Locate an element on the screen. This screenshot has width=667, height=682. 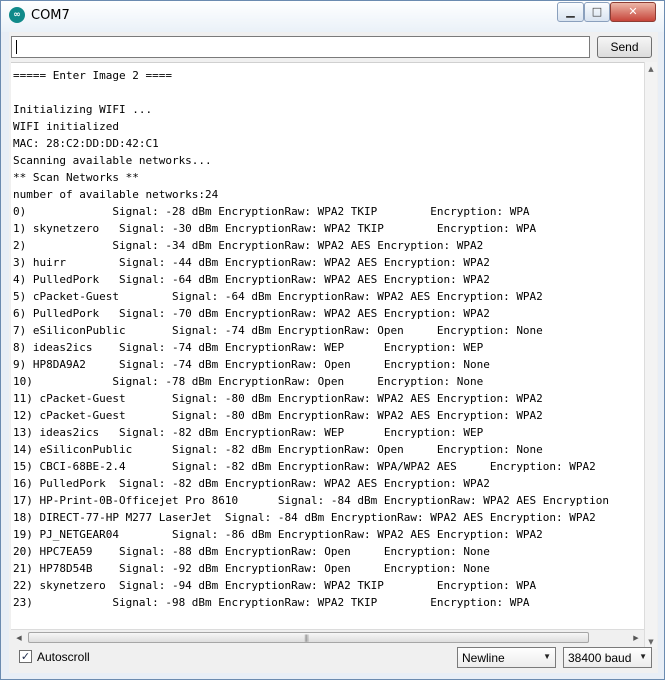
line-ending-select: Newline ▼ is located at coordinates (506, 657).